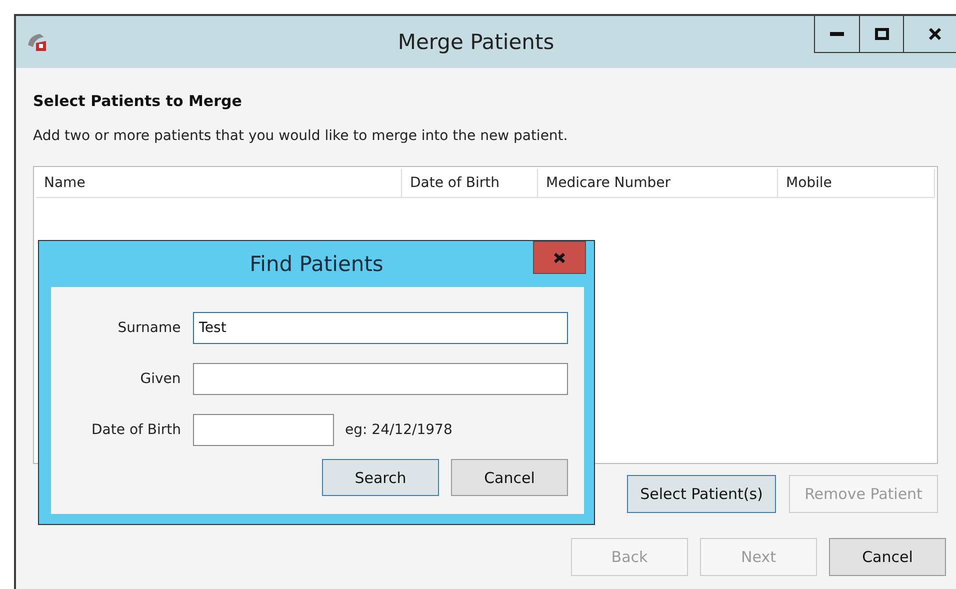  I want to click on dialog-title: Find Patients, so click(317, 264).